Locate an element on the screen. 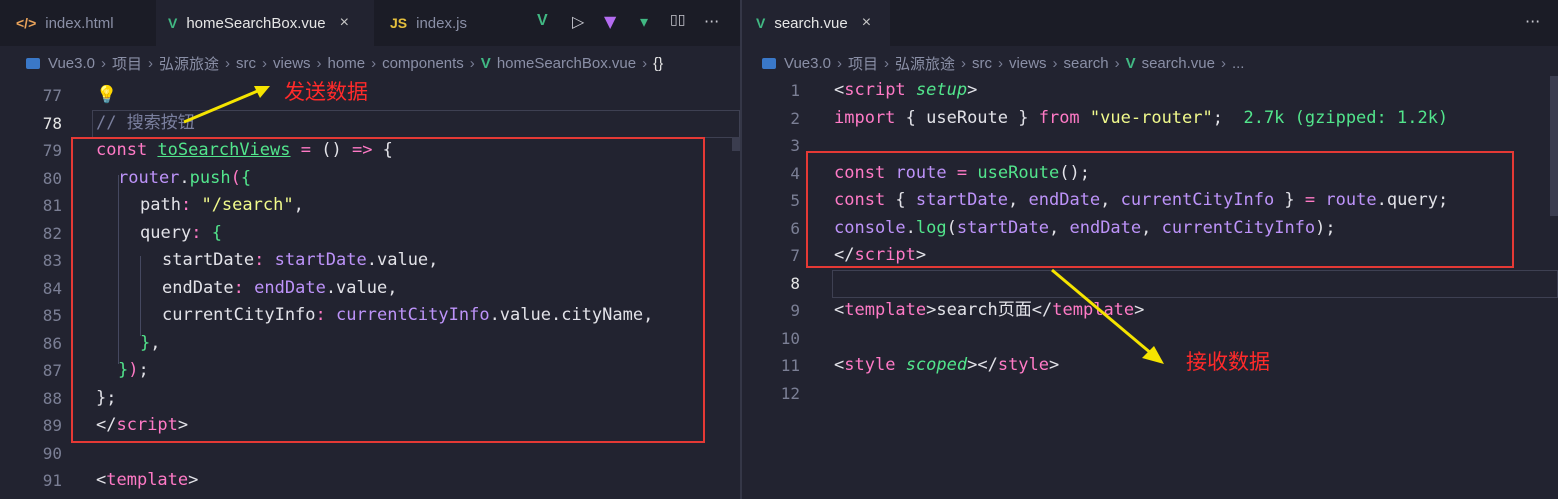 The image size is (1558, 499). line-number: 78 is located at coordinates (52, 123).